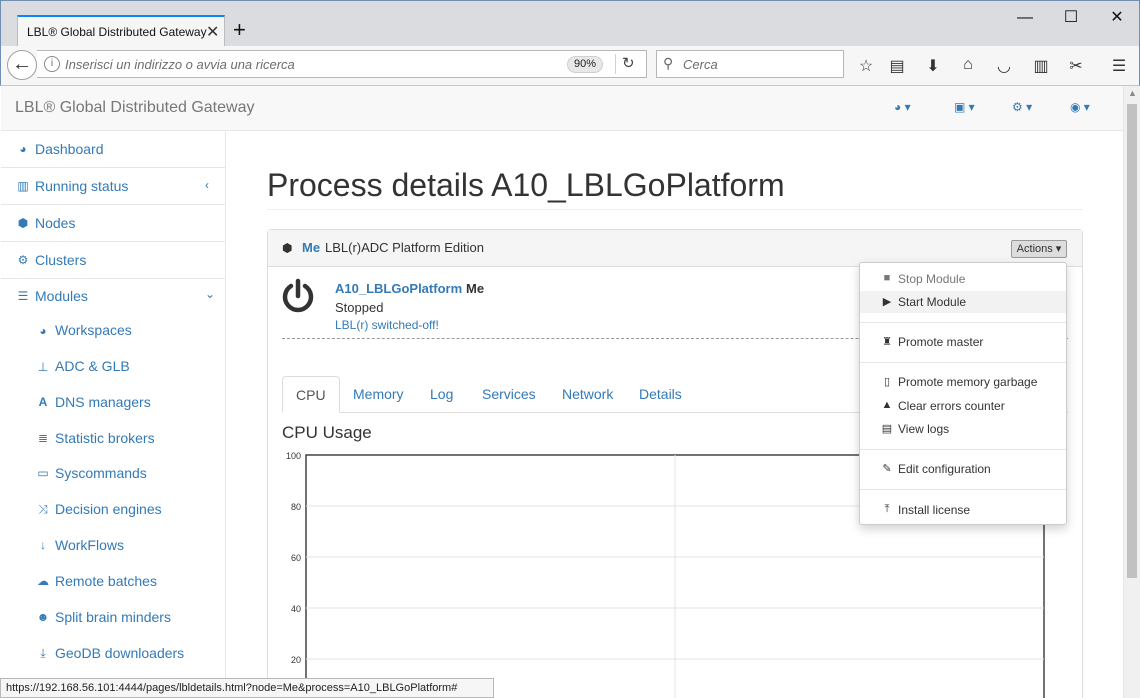 The height and width of the screenshot is (698, 1140). I want to click on bookmark-star-icon: ☆, so click(866, 66).